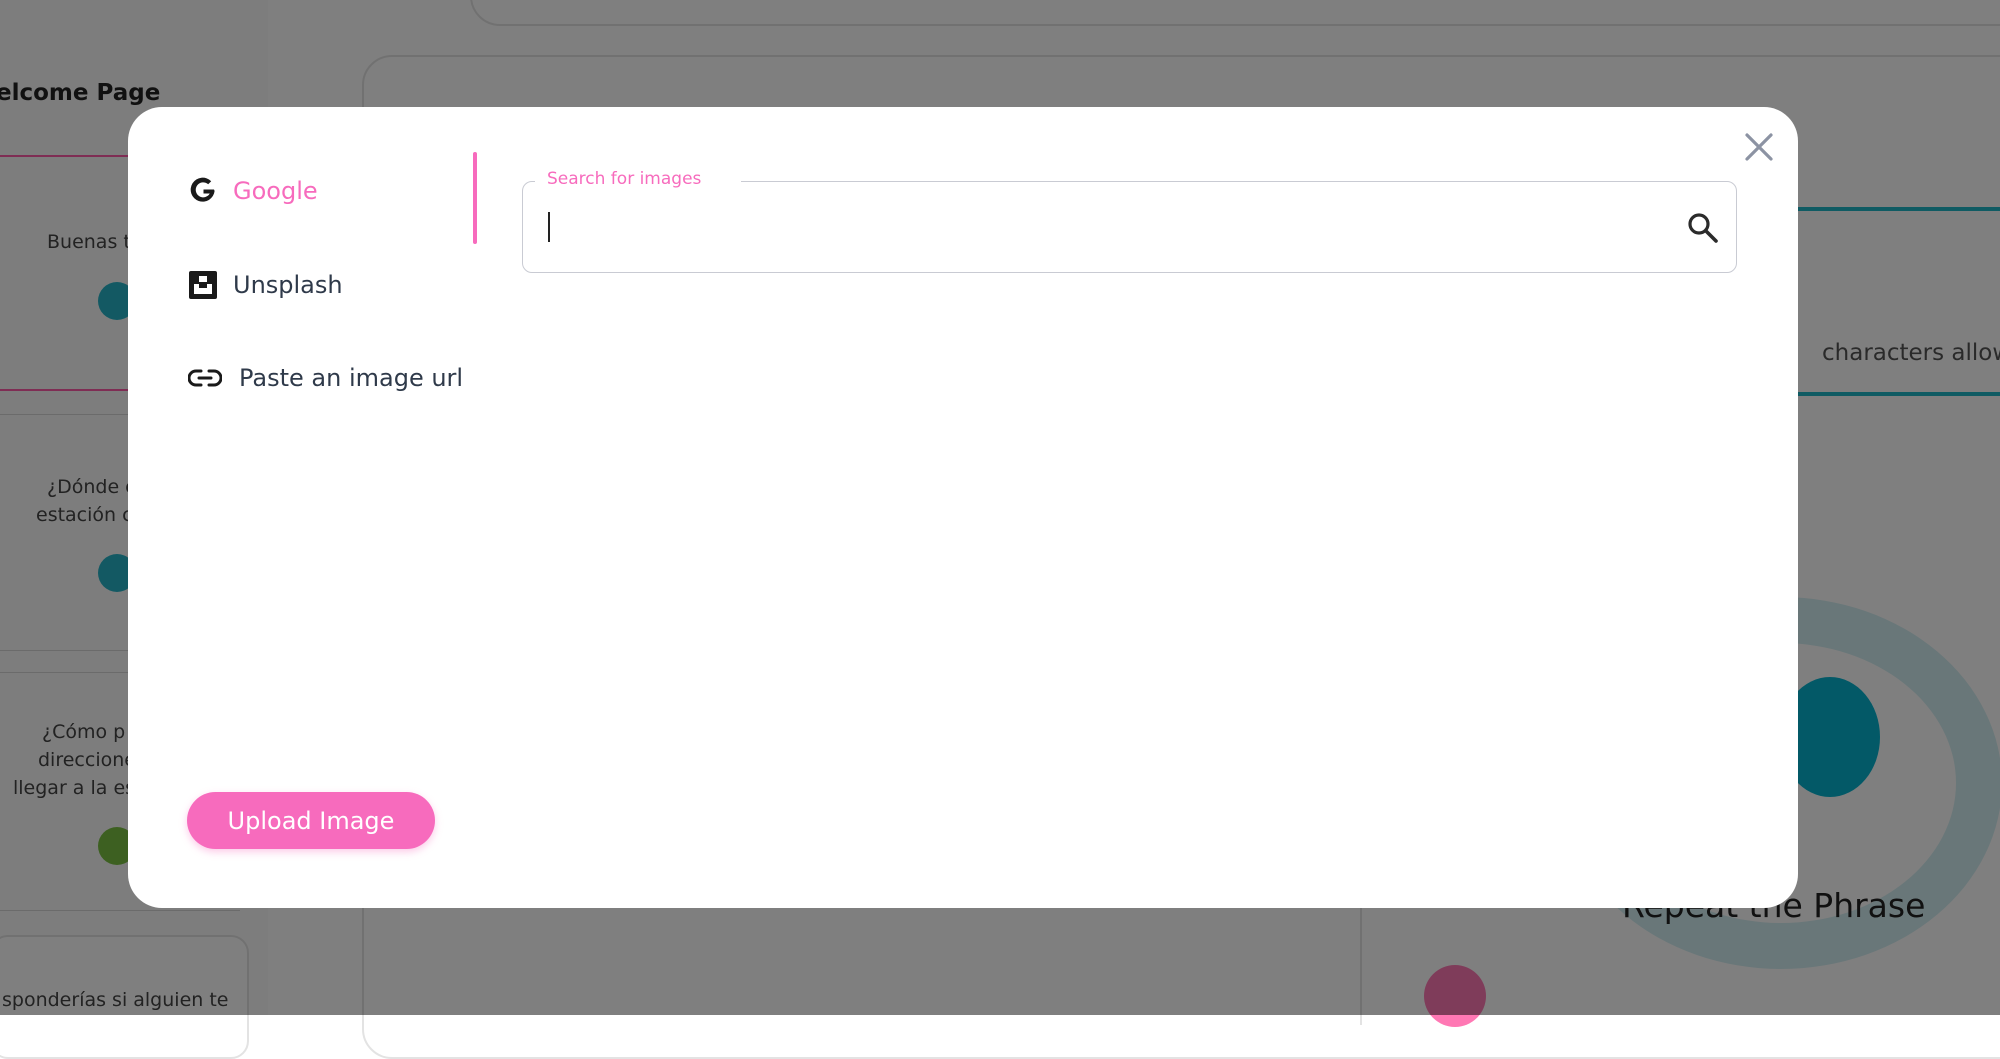 Image resolution: width=2000 pixels, height=1059 pixels. What do you see at coordinates (549, 227) in the screenshot?
I see `text-cursor` at bounding box center [549, 227].